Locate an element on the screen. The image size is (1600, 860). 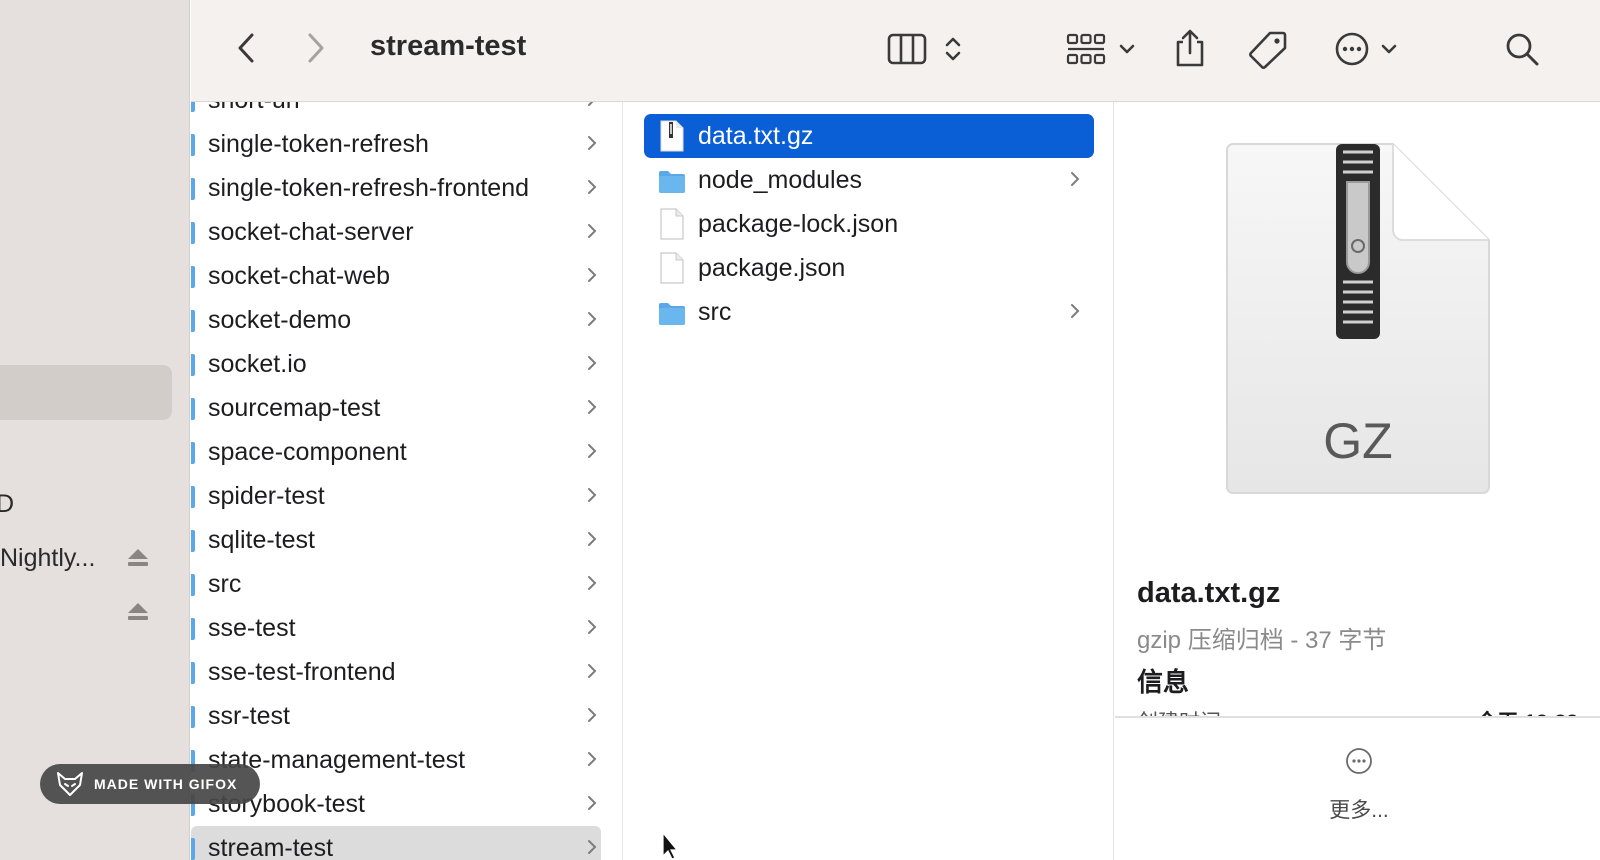
more-actions-button is located at coordinates (1366, 49).